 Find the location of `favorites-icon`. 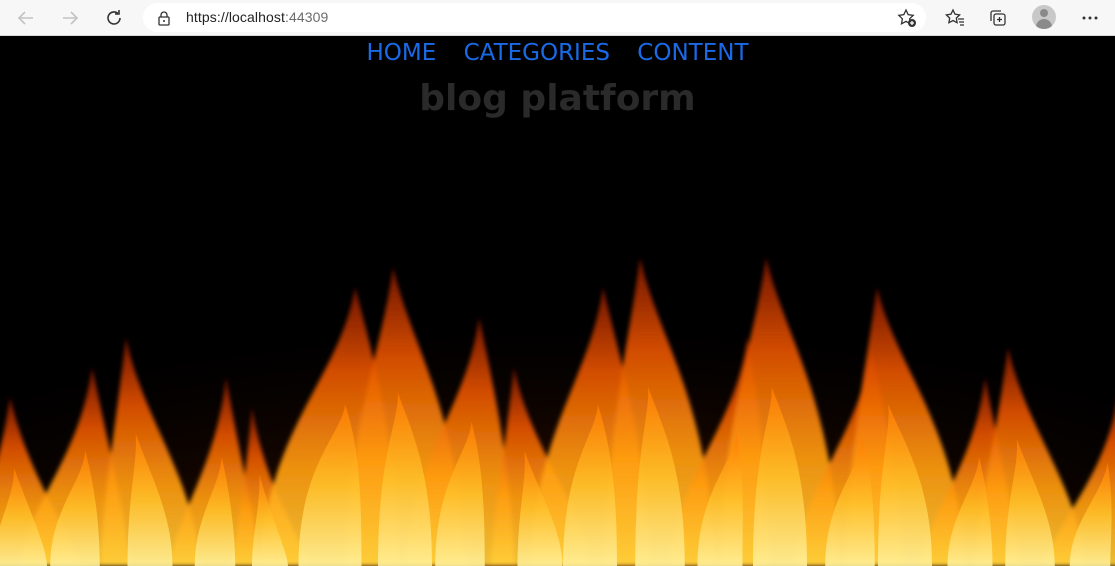

favorites-icon is located at coordinates (955, 18).